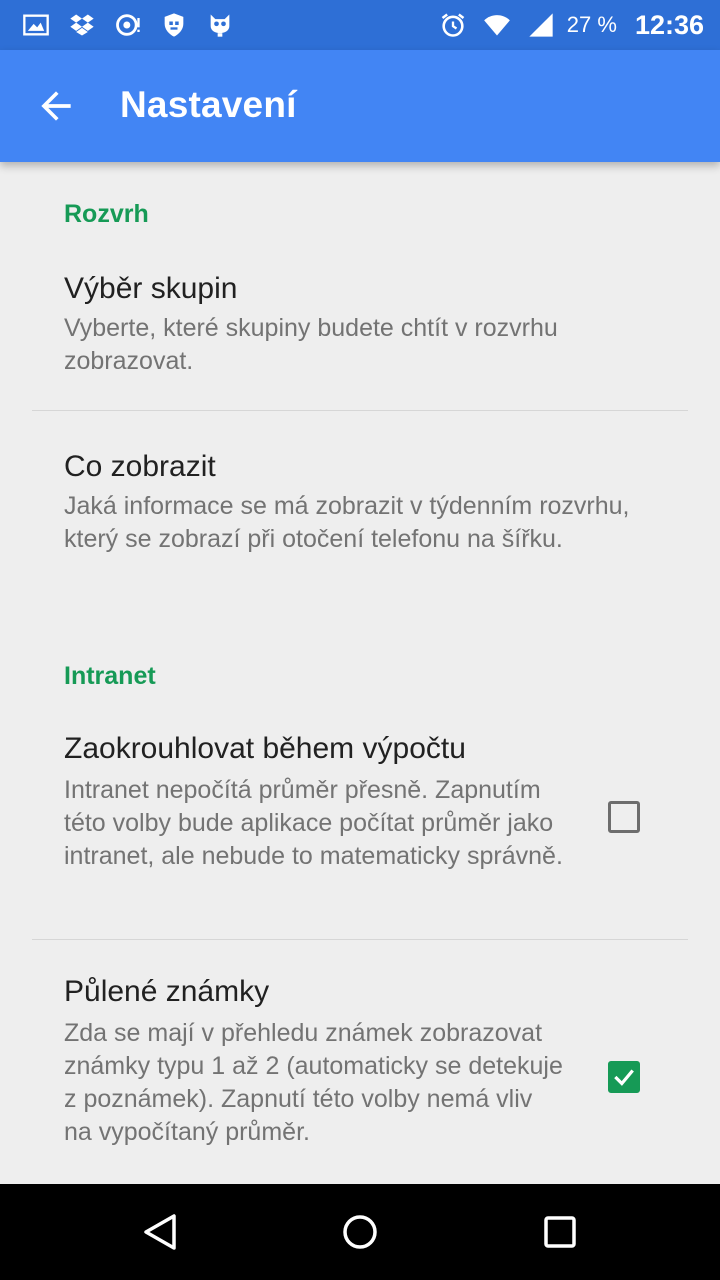 The image size is (720, 1280). I want to click on shield-icon, so click(174, 25).